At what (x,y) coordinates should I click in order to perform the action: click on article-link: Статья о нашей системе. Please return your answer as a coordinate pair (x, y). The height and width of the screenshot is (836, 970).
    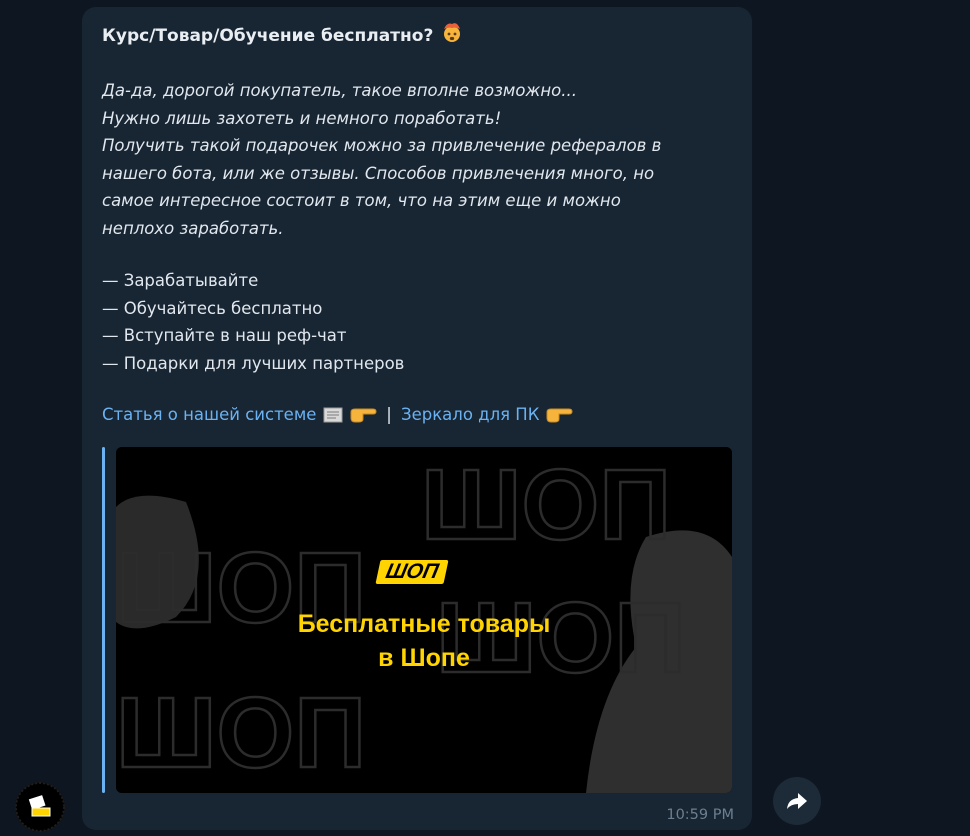
    Looking at the image, I should click on (209, 414).